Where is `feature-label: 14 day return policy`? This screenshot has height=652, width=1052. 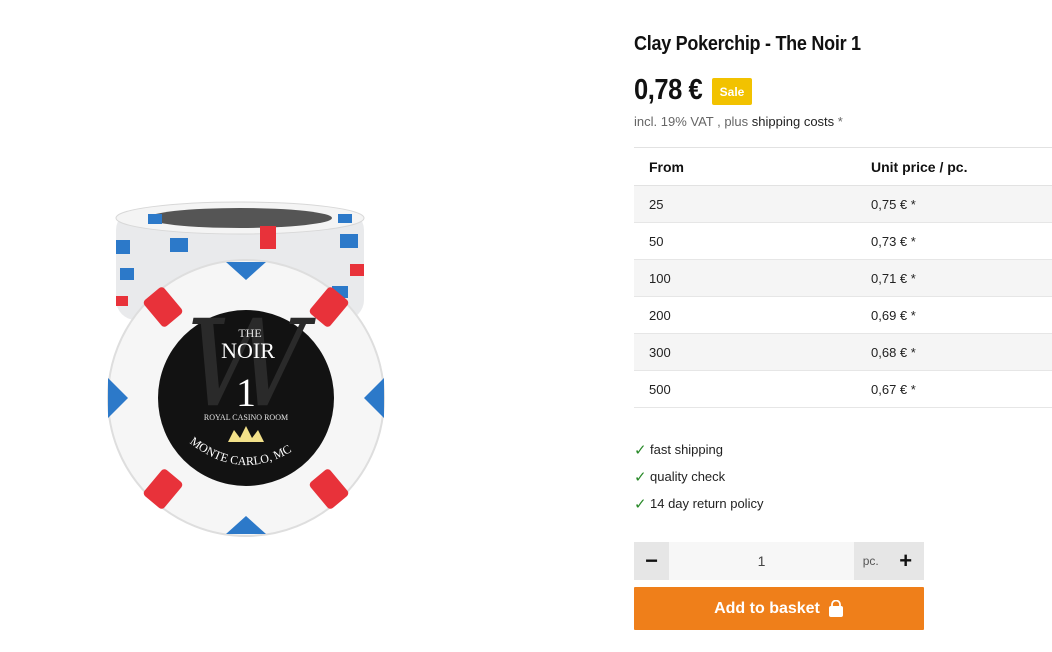
feature-label: 14 day return policy is located at coordinates (707, 503).